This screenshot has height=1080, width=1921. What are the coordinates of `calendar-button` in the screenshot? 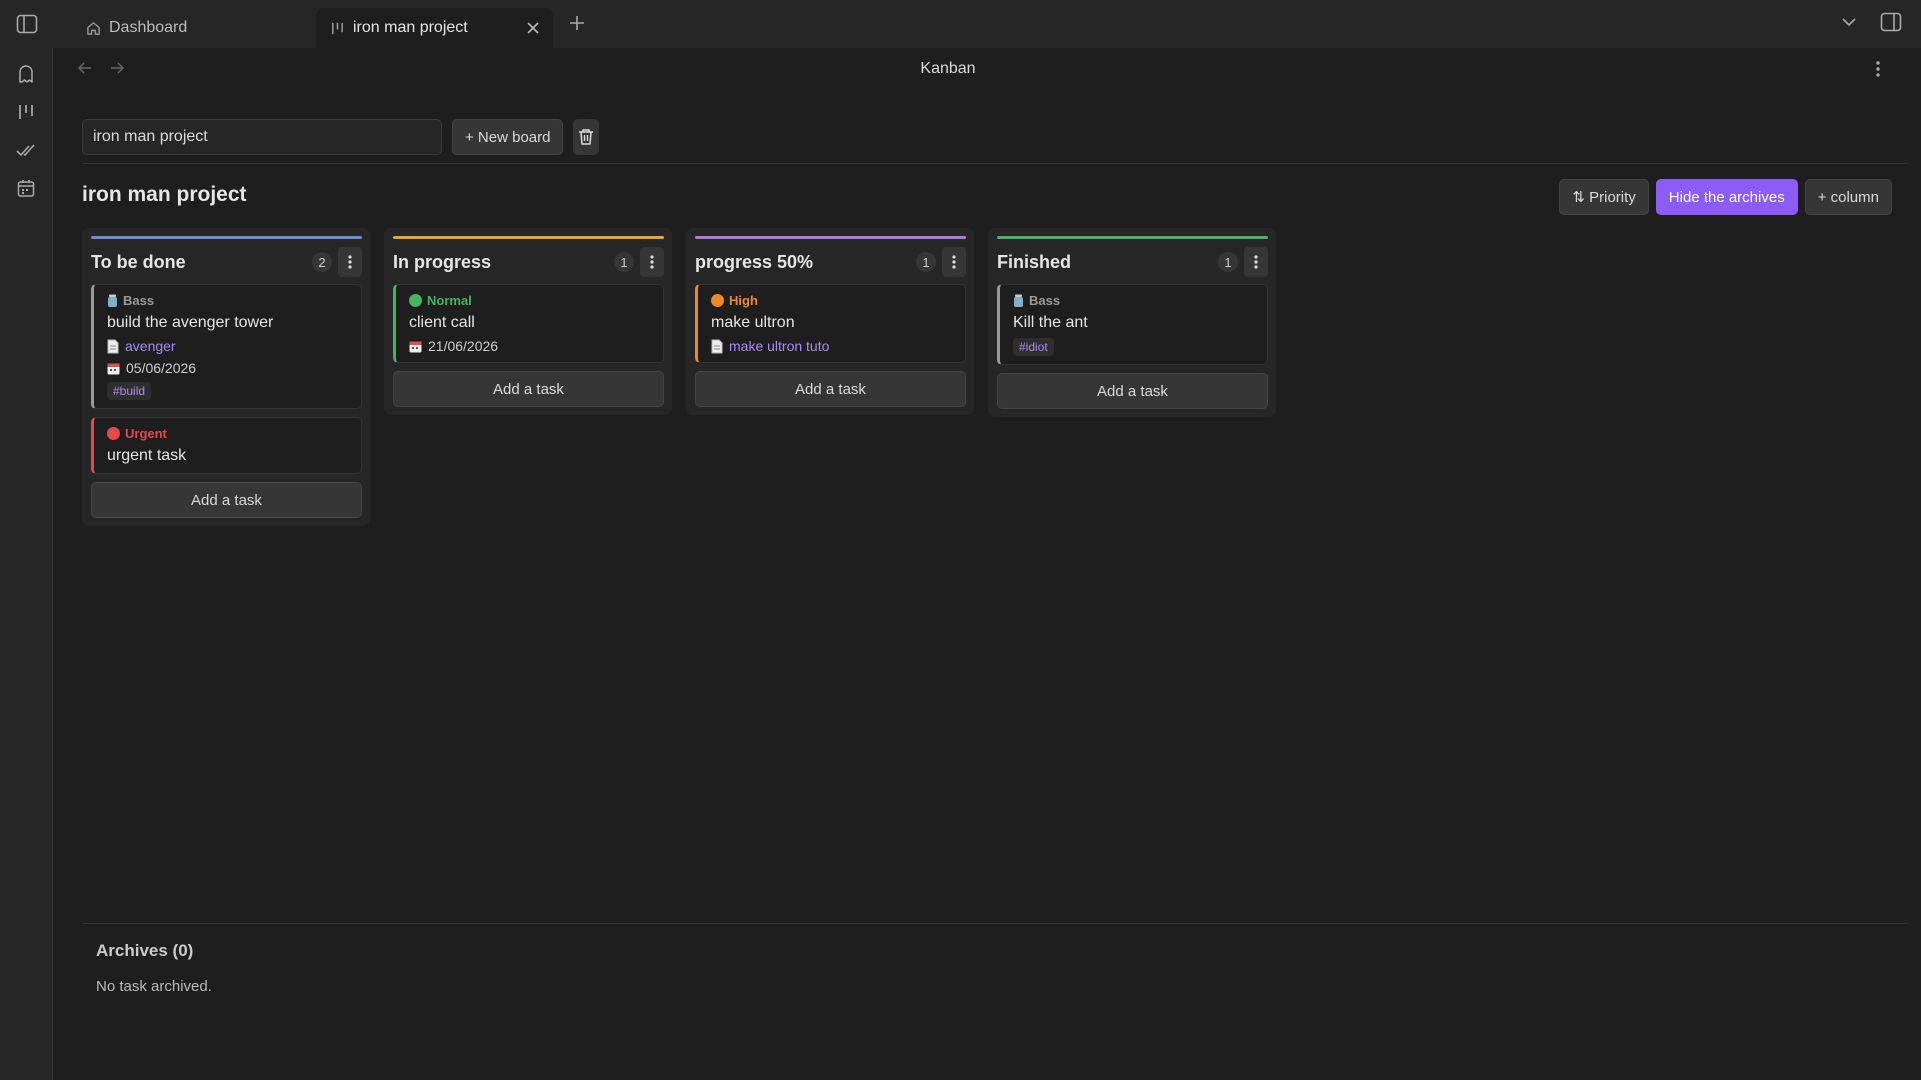 It's located at (26, 188).